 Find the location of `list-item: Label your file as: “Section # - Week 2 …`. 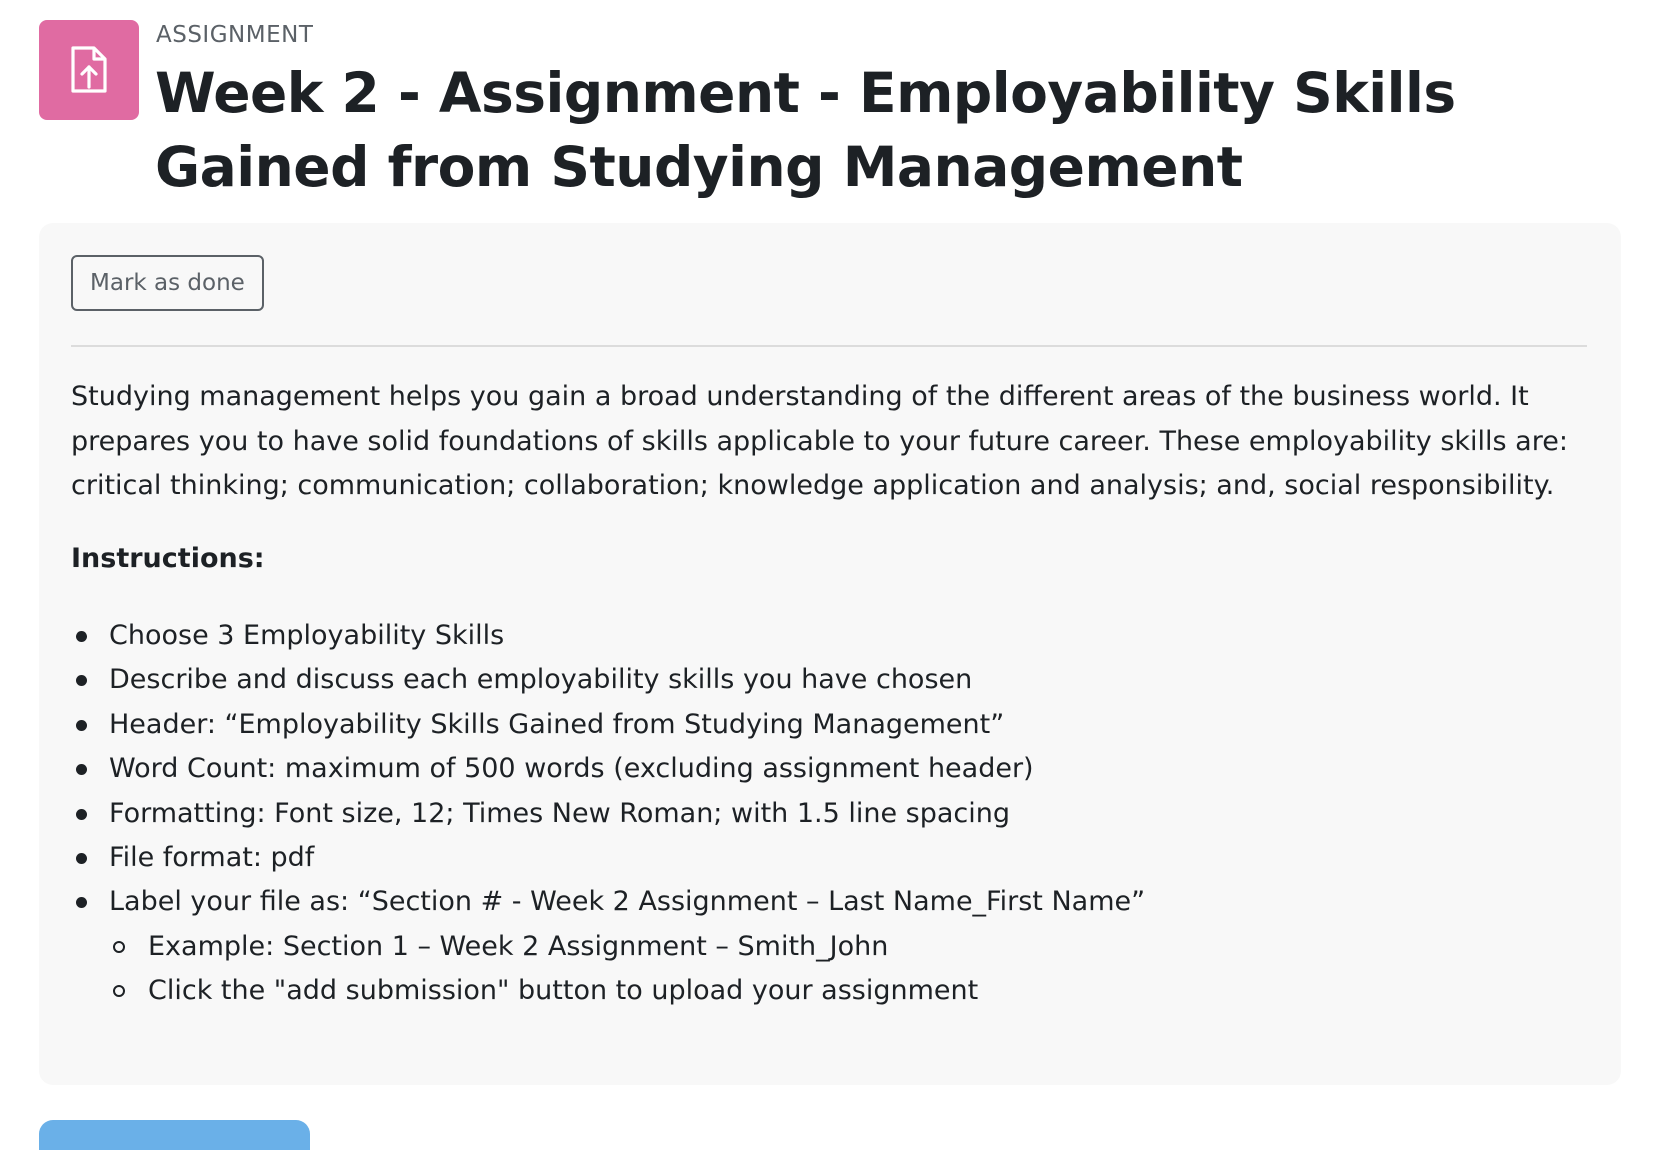

list-item: Label your file as: “Section # - Week 2 … is located at coordinates (608, 946).